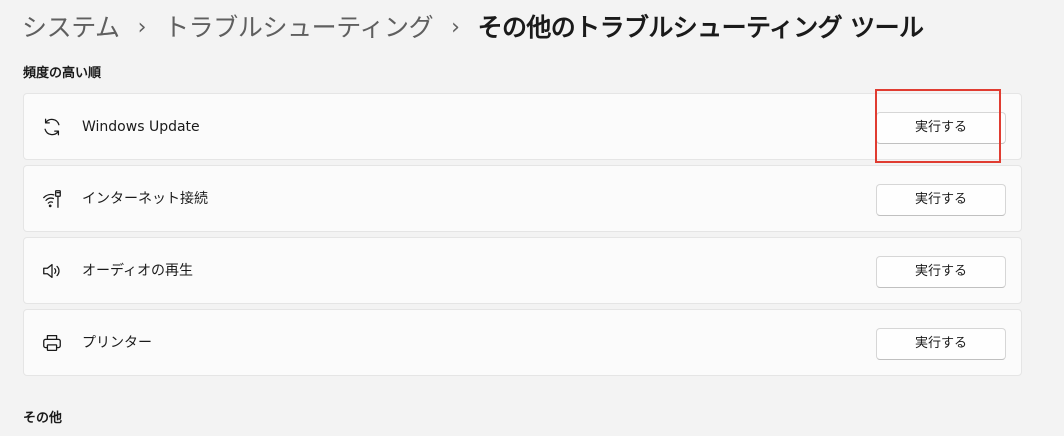 The height and width of the screenshot is (436, 1064). Describe the element at coordinates (52, 271) in the screenshot. I see `speaker-icon` at that location.